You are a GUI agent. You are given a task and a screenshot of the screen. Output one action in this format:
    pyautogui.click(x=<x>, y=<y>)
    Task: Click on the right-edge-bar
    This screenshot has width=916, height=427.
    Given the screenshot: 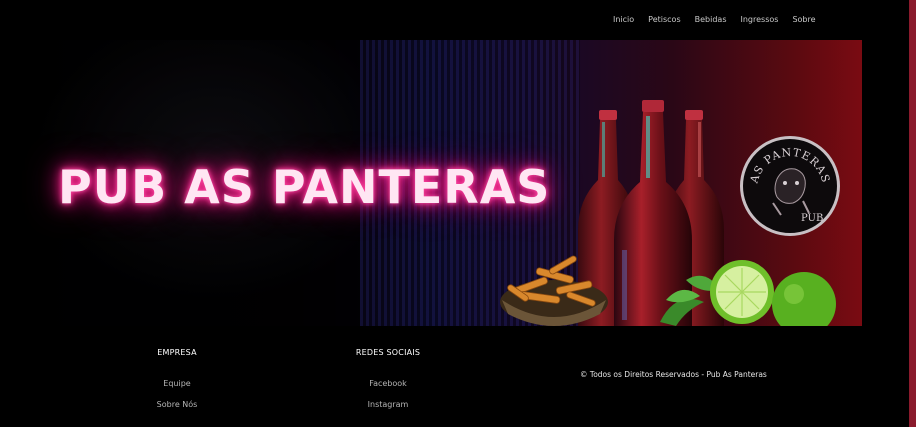 What is the action you would take?
    pyautogui.click(x=912, y=213)
    